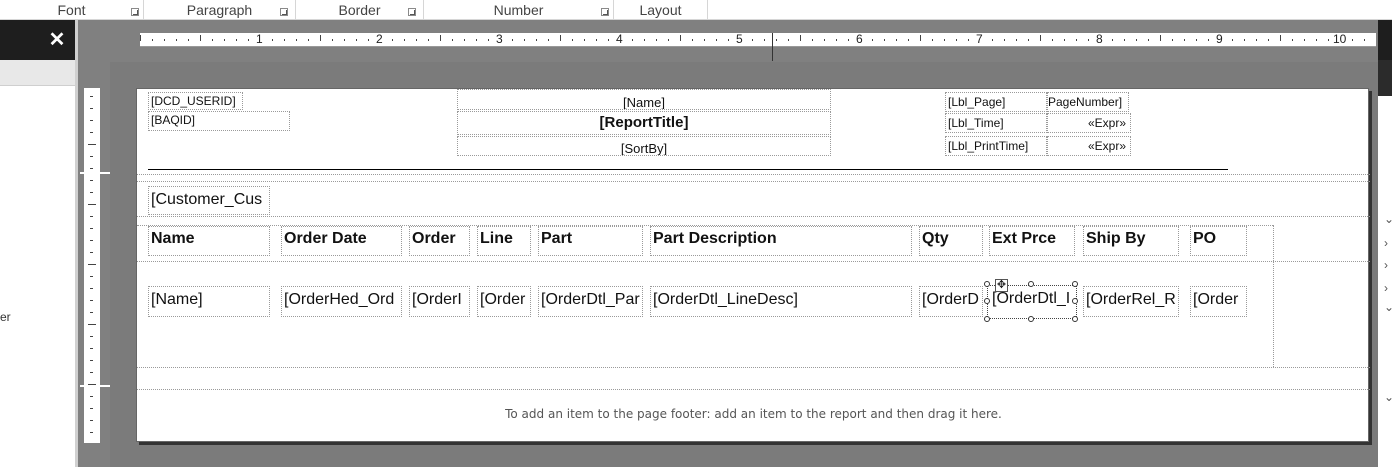  I want to click on column-header-order: Order, so click(439, 241).